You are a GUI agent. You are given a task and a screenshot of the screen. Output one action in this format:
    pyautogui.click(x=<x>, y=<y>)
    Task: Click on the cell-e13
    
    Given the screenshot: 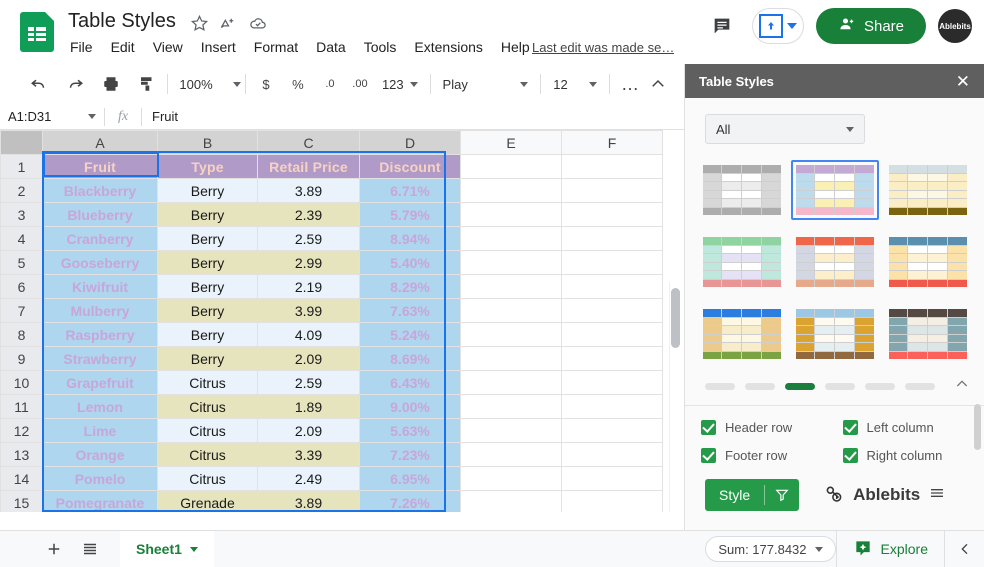 What is the action you would take?
    pyautogui.click(x=511, y=454)
    